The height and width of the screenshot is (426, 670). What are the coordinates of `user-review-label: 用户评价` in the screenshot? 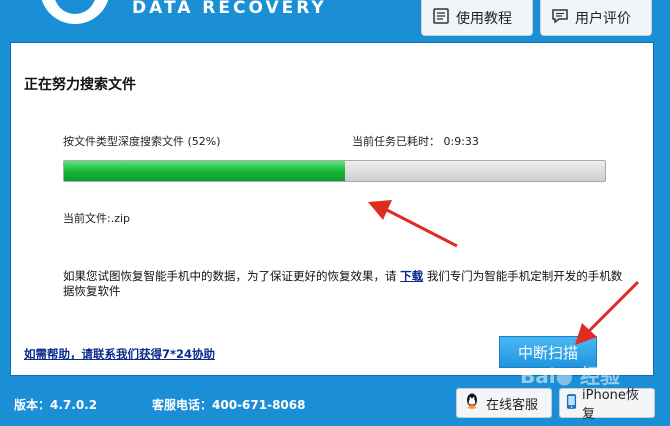 It's located at (603, 18).